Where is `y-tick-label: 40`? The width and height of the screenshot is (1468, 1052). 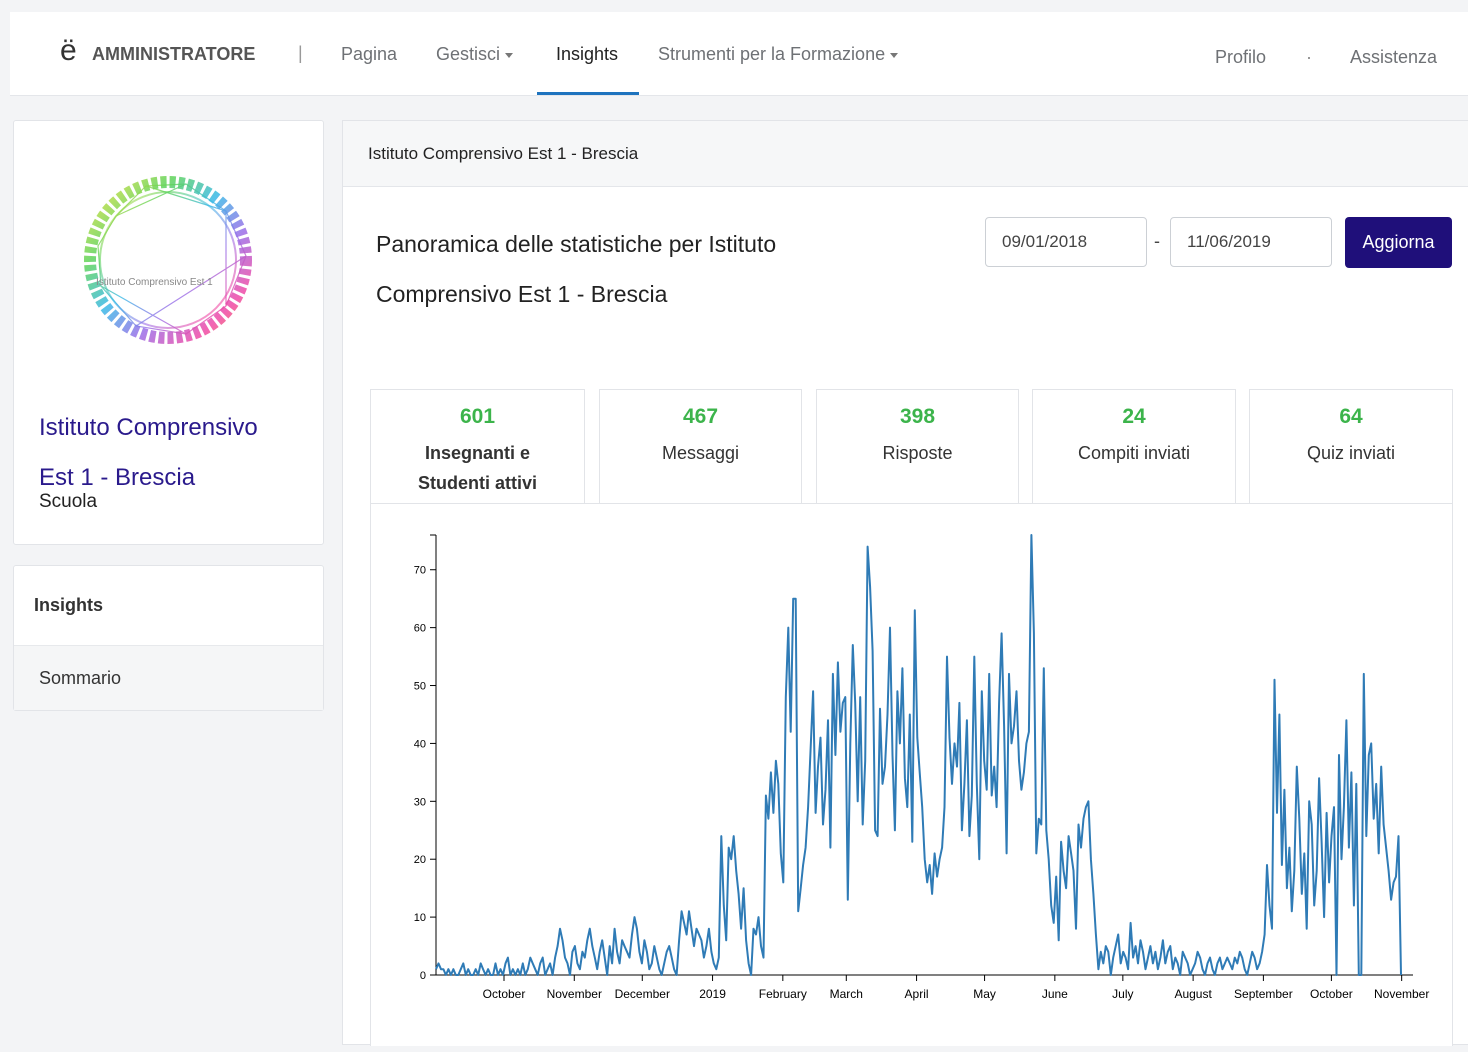
y-tick-label: 40 is located at coordinates (420, 744).